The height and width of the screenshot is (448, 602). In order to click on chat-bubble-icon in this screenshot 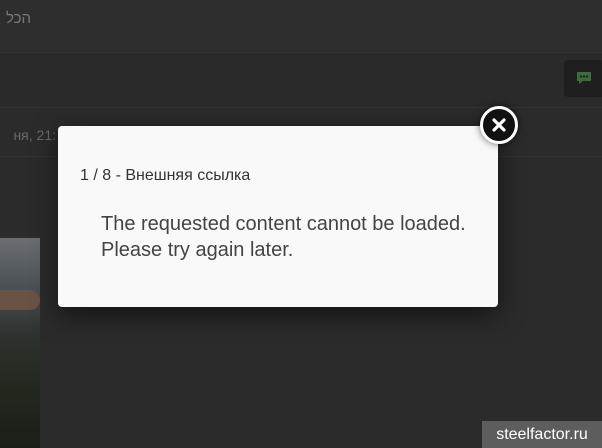, I will do `click(584, 78)`.